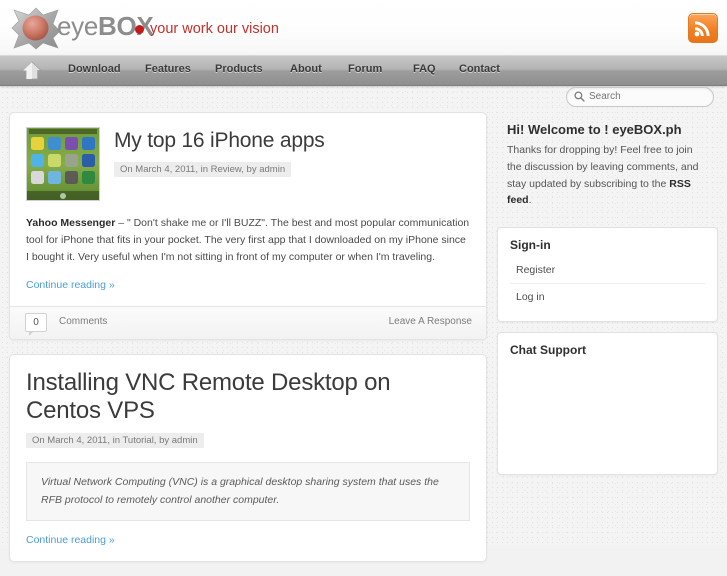  I want to click on nav-item-forum: Forum, so click(365, 69).